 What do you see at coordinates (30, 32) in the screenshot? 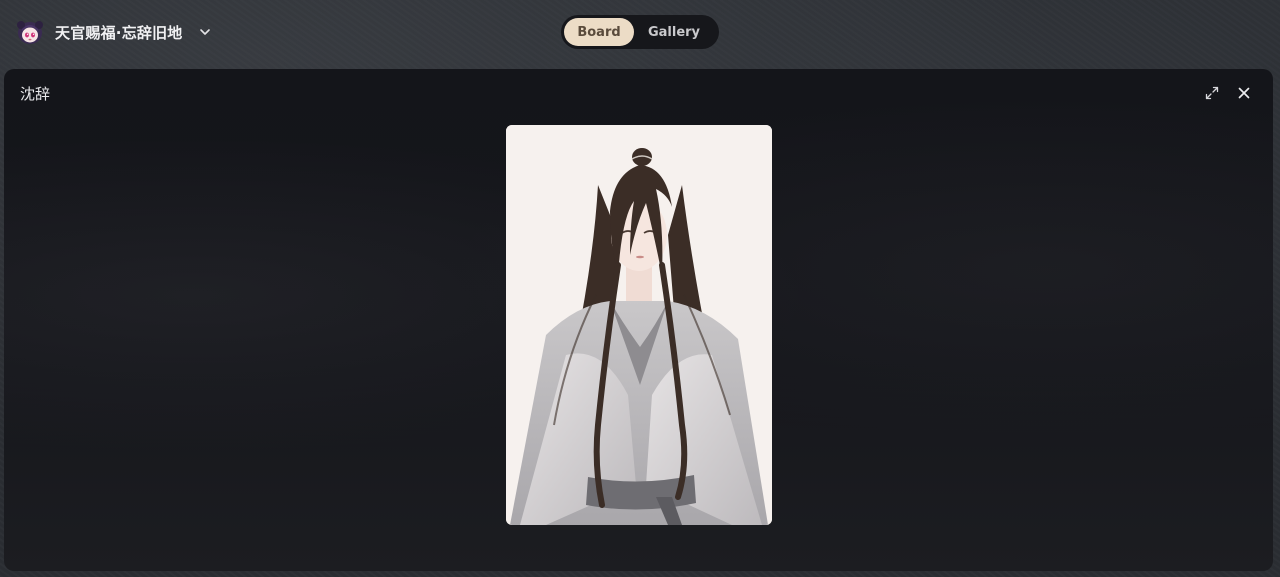
I see `chibi-character-avatar` at bounding box center [30, 32].